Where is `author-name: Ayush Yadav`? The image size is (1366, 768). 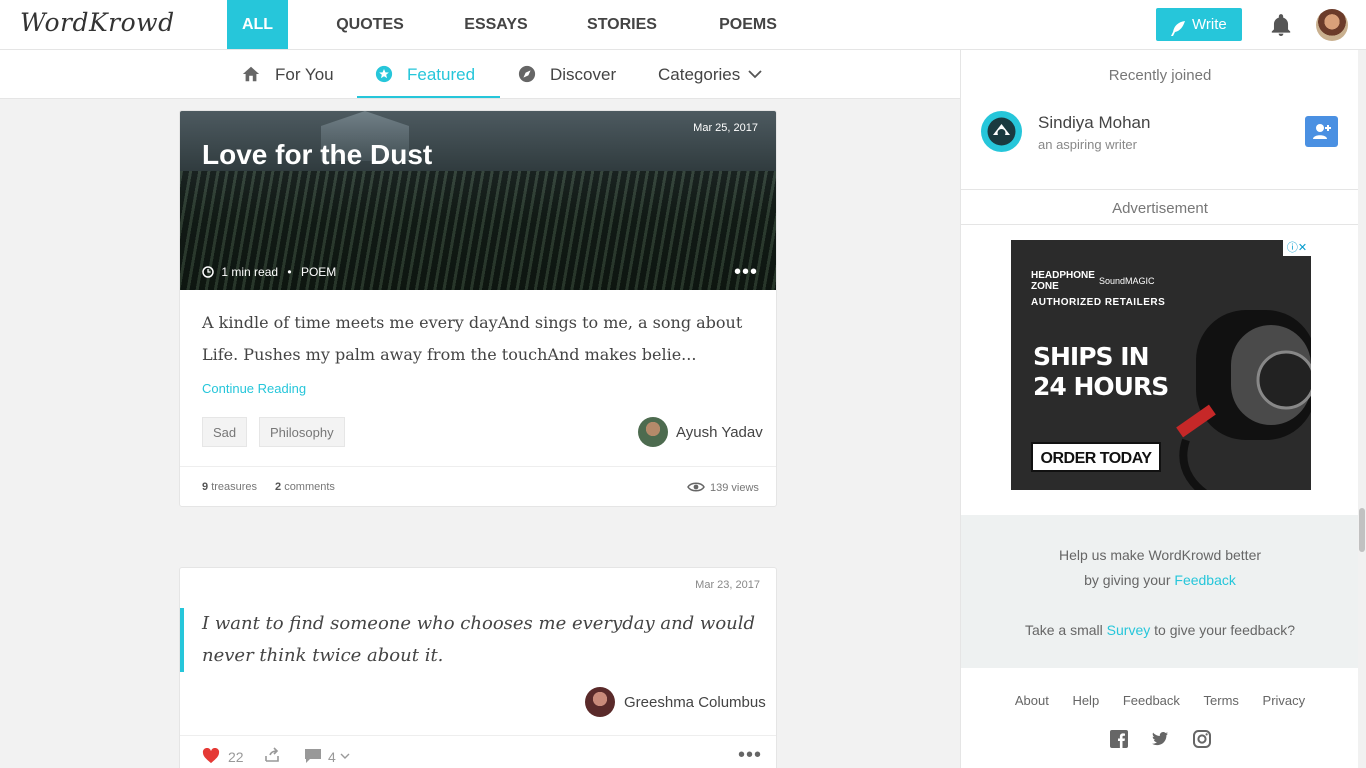 author-name: Ayush Yadav is located at coordinates (719, 432).